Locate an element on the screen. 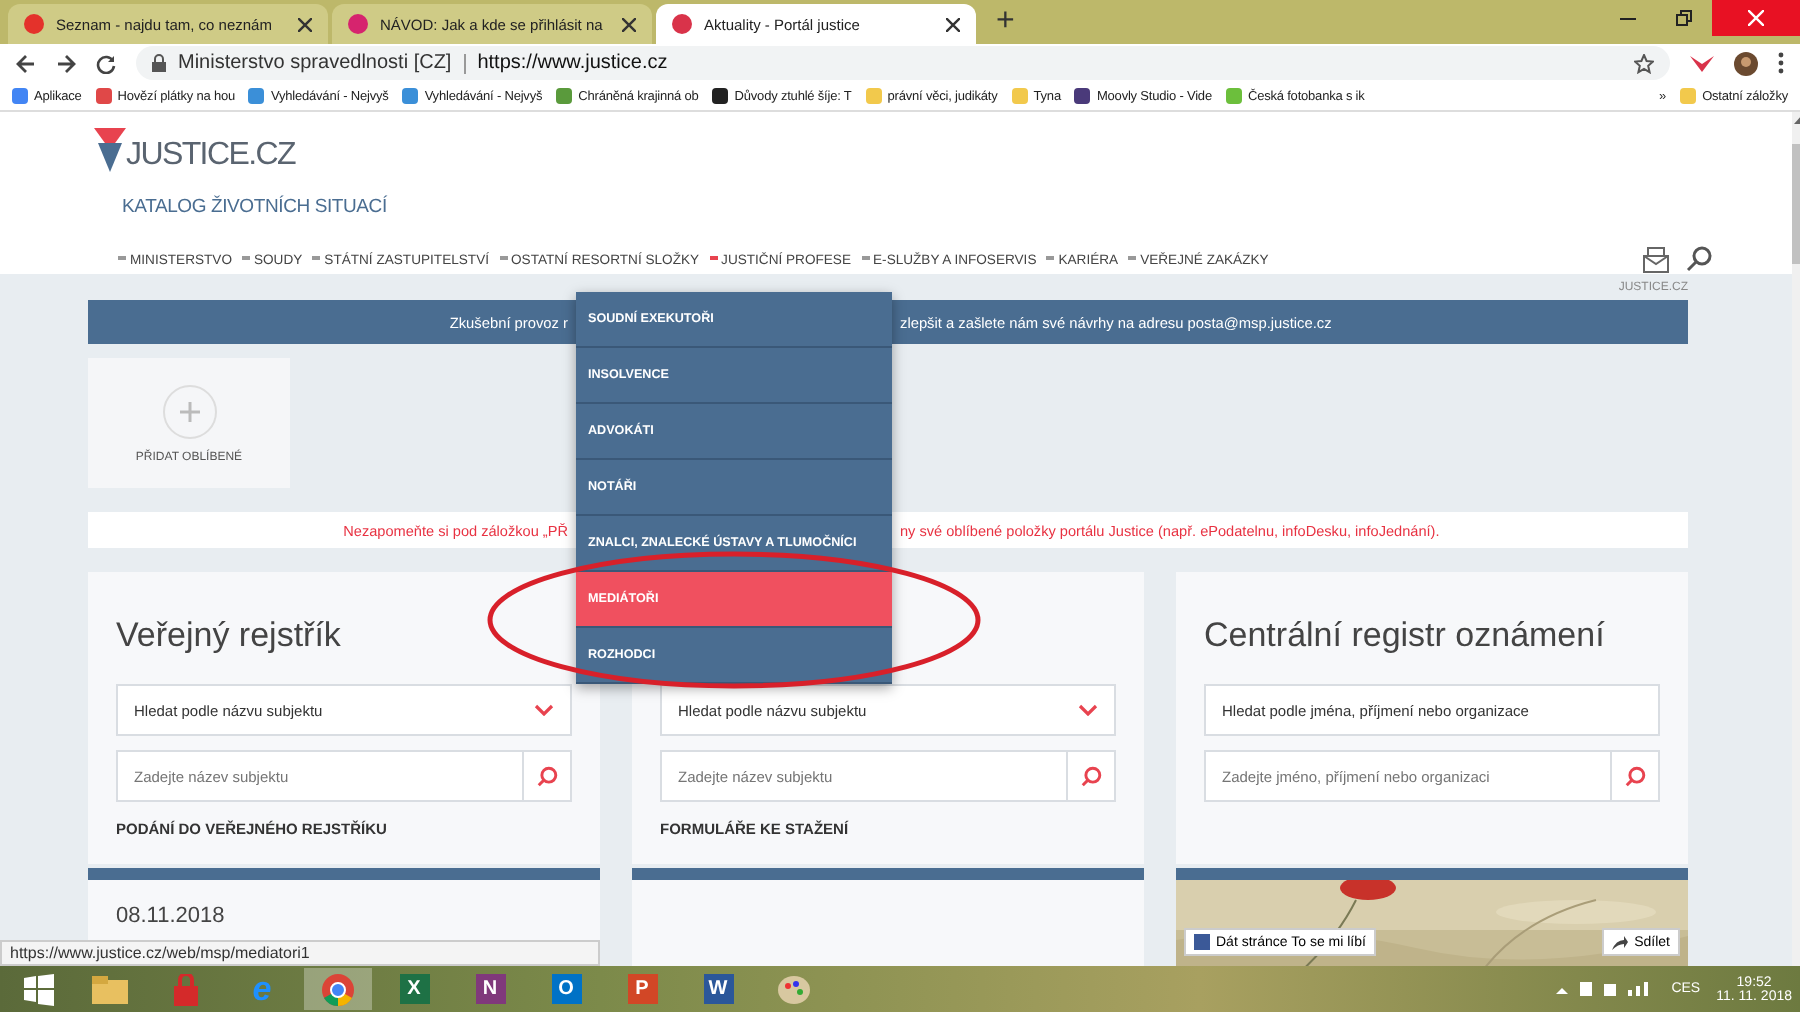 Image resolution: width=1800 pixels, height=1012 pixels. back-icon is located at coordinates (26, 63).